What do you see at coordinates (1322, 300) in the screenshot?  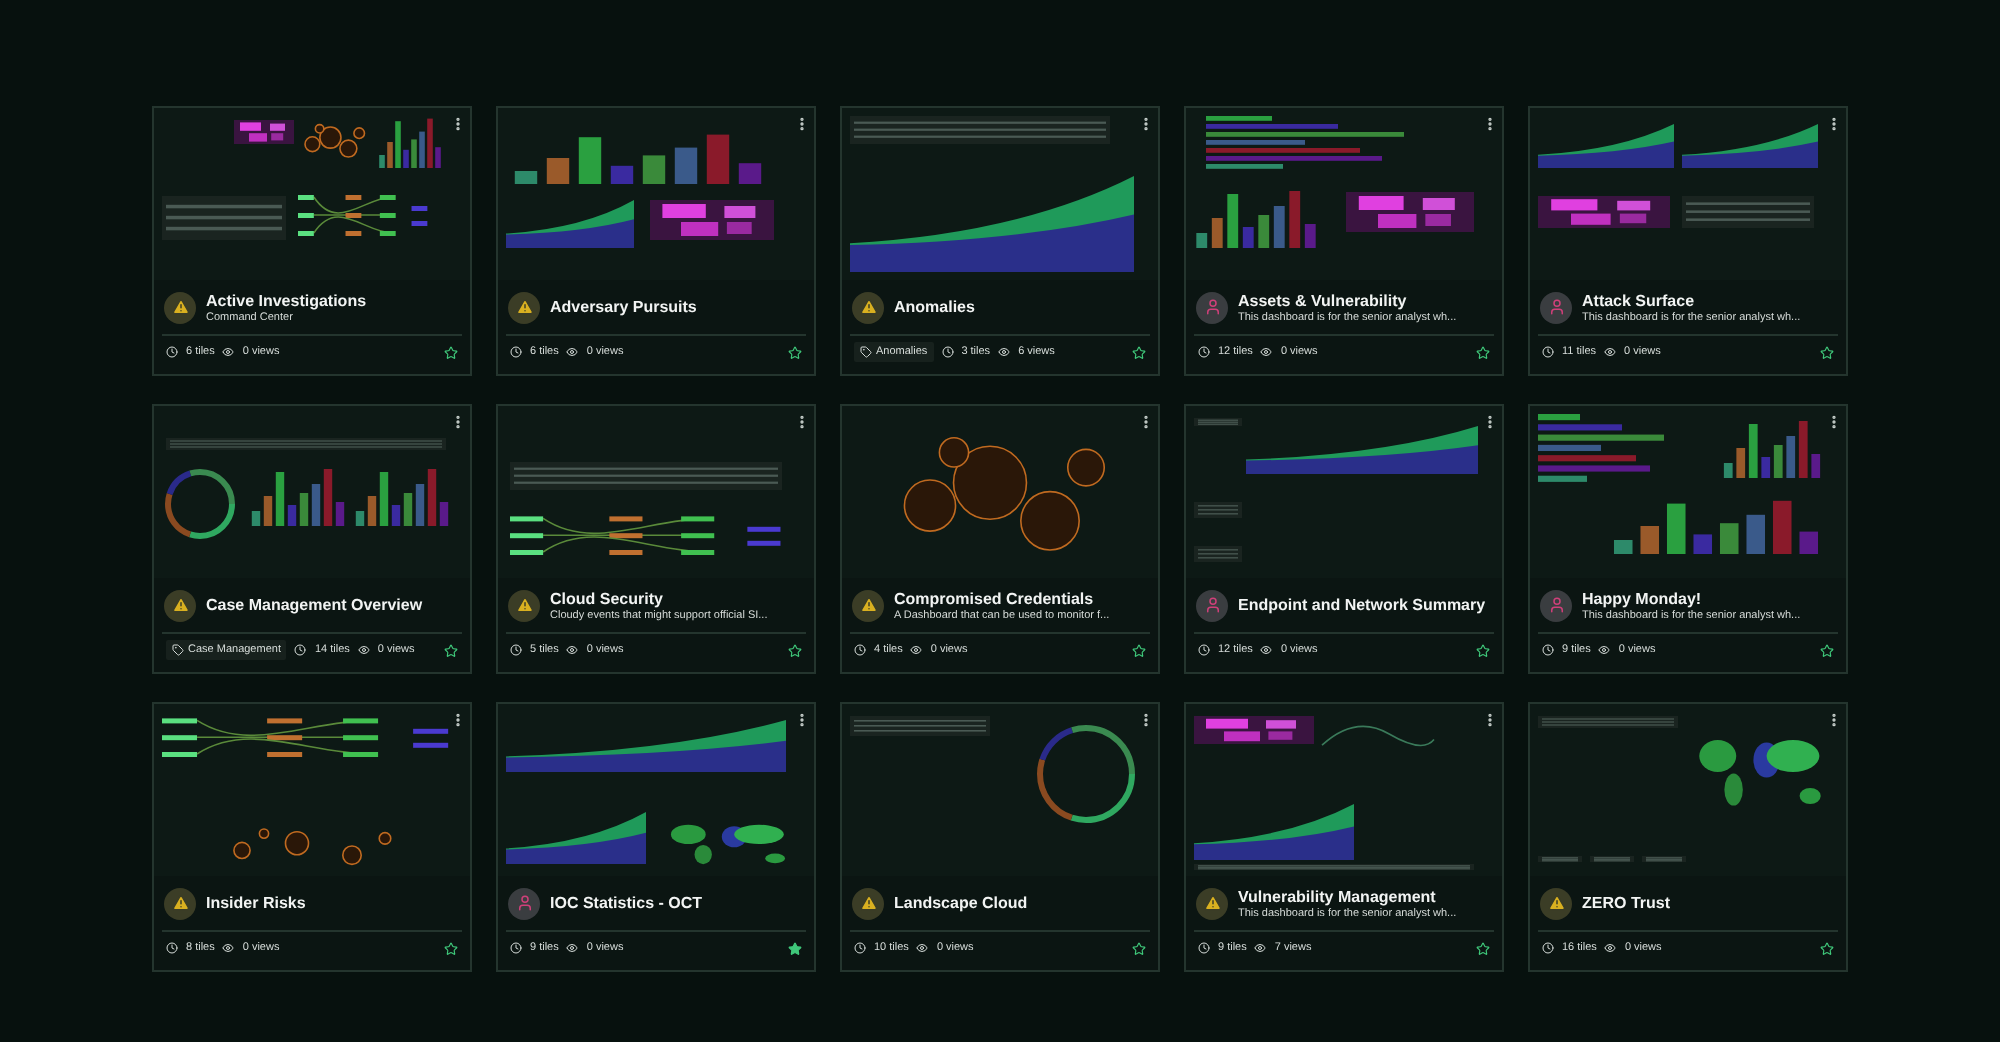 I see `dashboard-title: Assets & Vulnerability` at bounding box center [1322, 300].